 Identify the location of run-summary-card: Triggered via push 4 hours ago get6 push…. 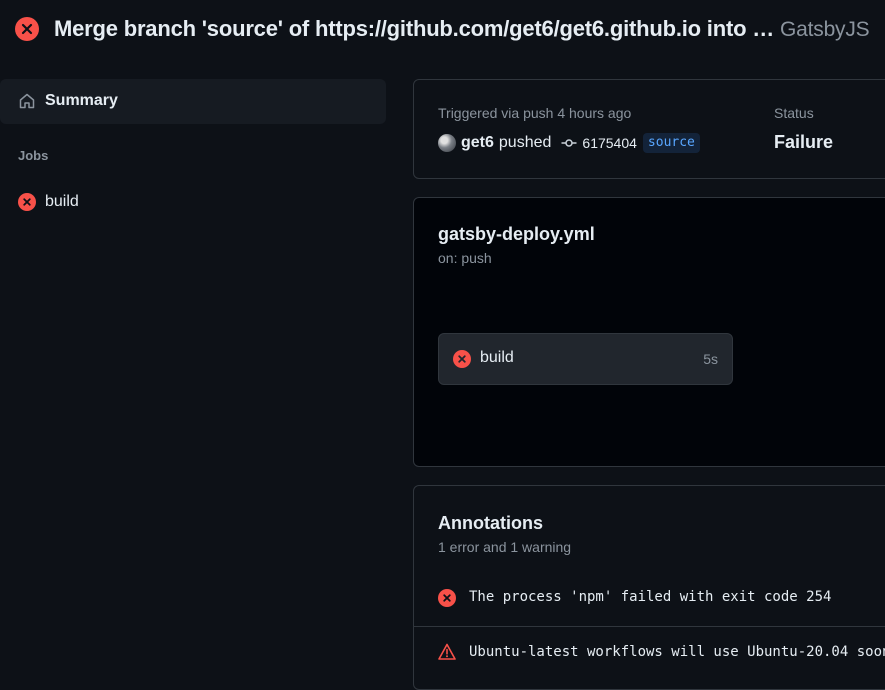
(649, 129).